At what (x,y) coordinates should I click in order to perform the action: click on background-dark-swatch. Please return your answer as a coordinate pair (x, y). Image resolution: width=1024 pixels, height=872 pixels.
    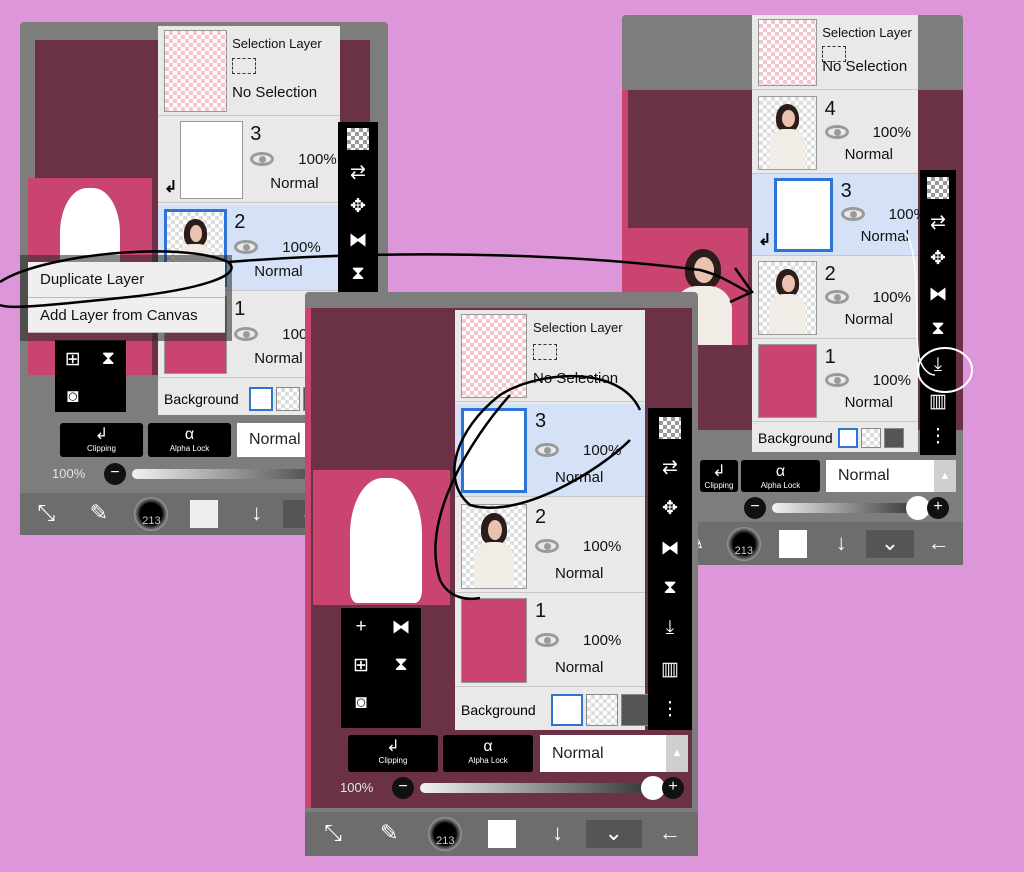
    Looking at the image, I should click on (894, 438).